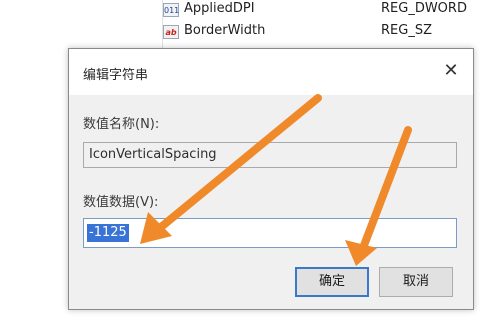 The height and width of the screenshot is (320, 480). Describe the element at coordinates (332, 282) in the screenshot. I see `ok-button: 确定` at that location.